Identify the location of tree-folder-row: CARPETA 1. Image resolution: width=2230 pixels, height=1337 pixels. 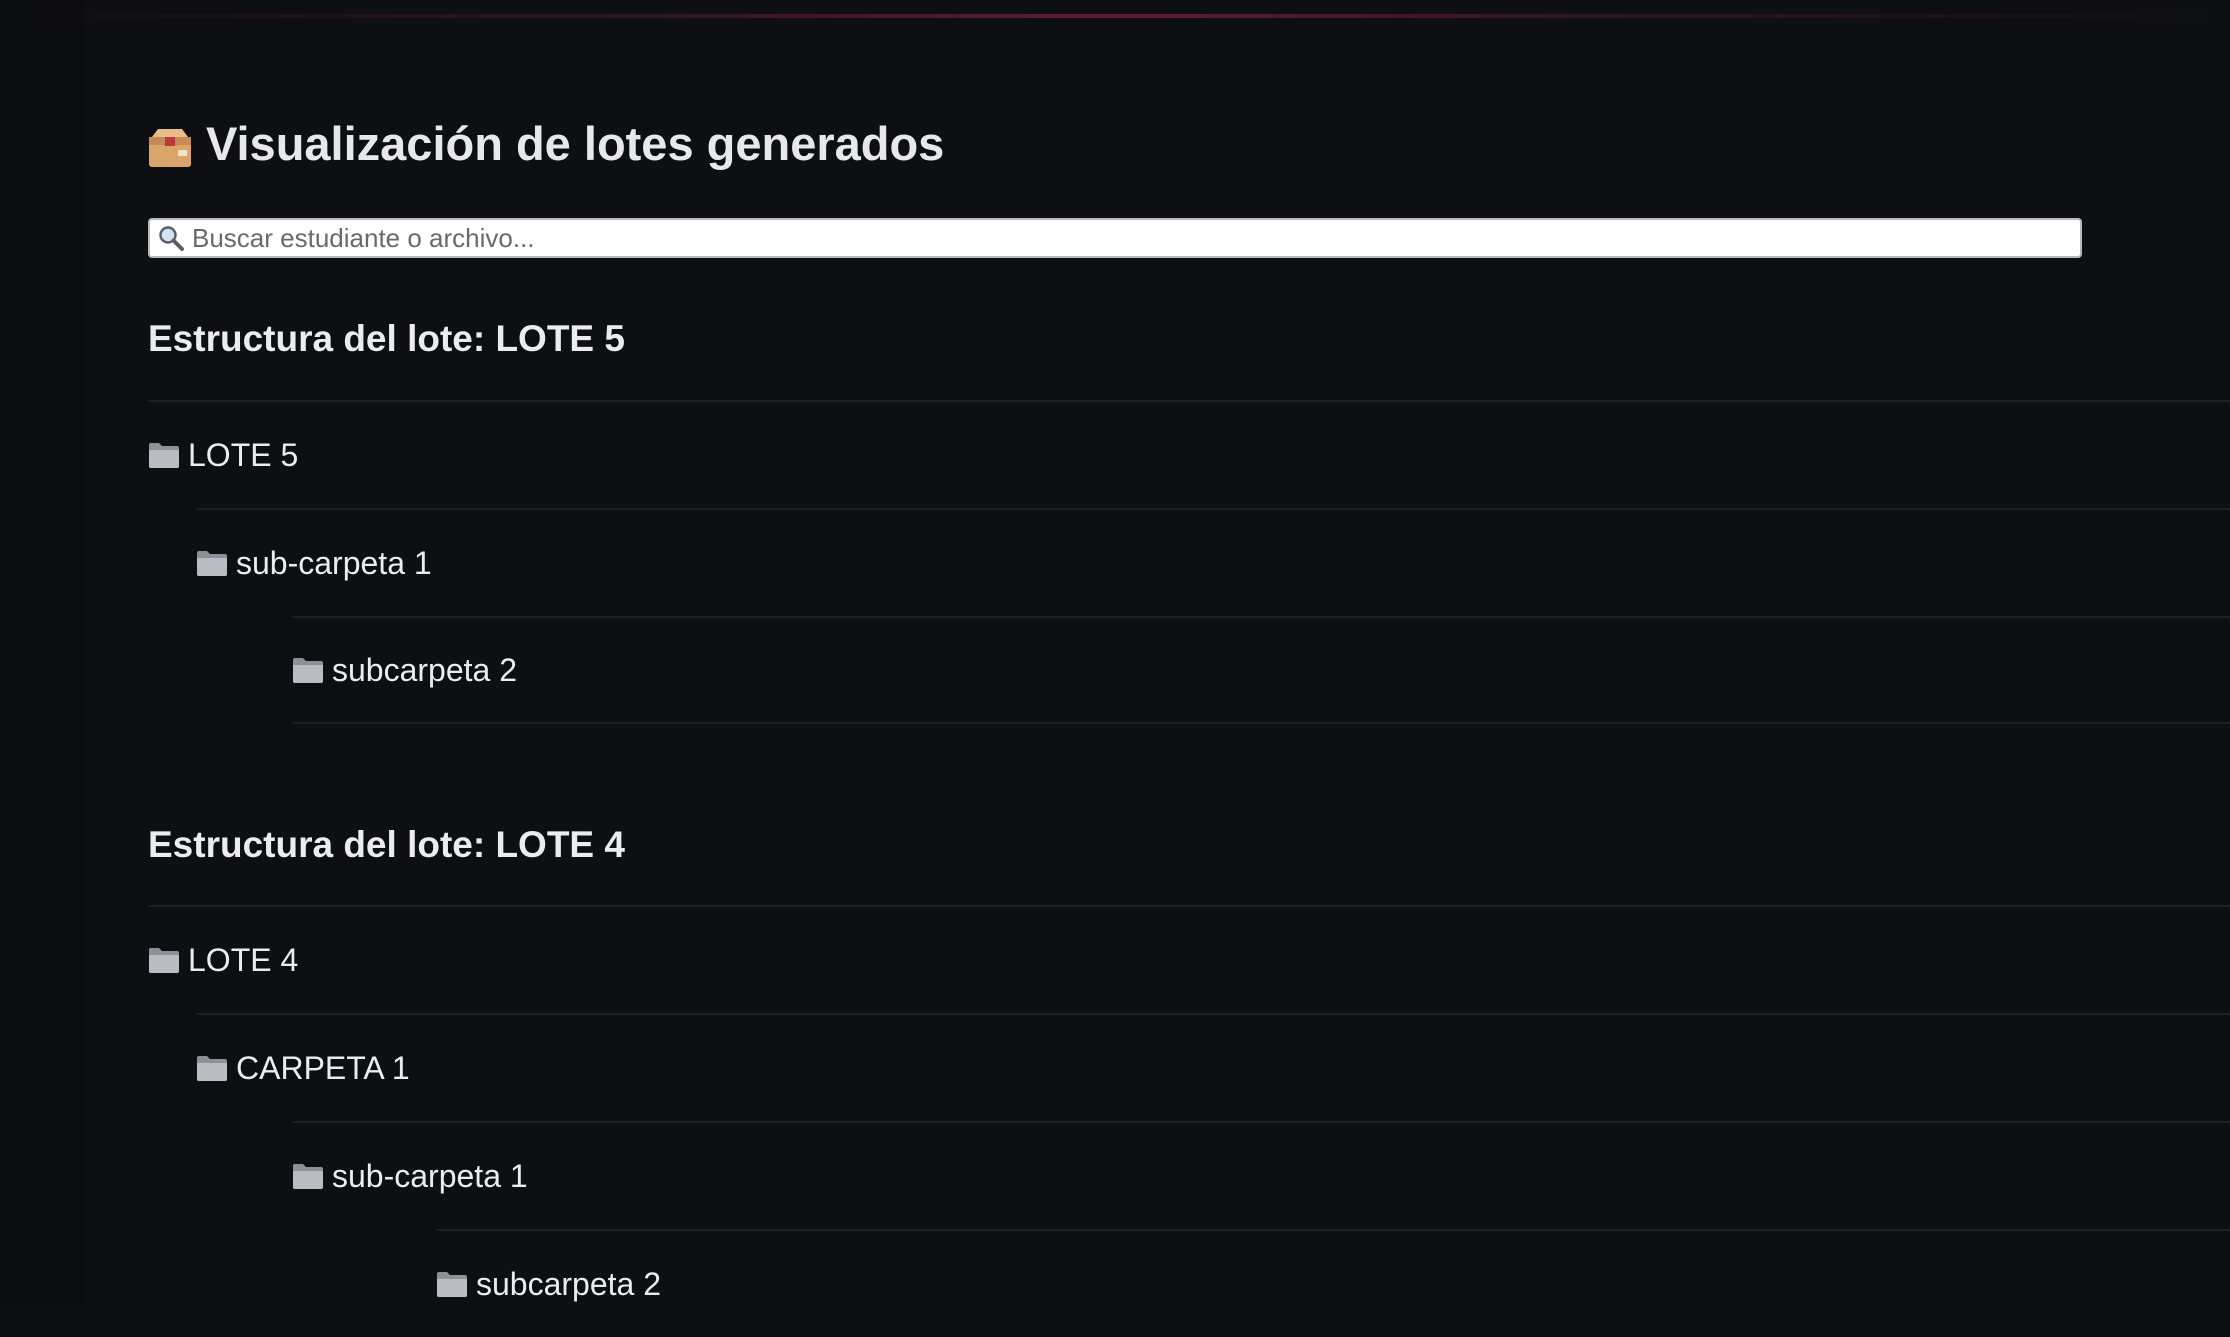
(1213, 1067).